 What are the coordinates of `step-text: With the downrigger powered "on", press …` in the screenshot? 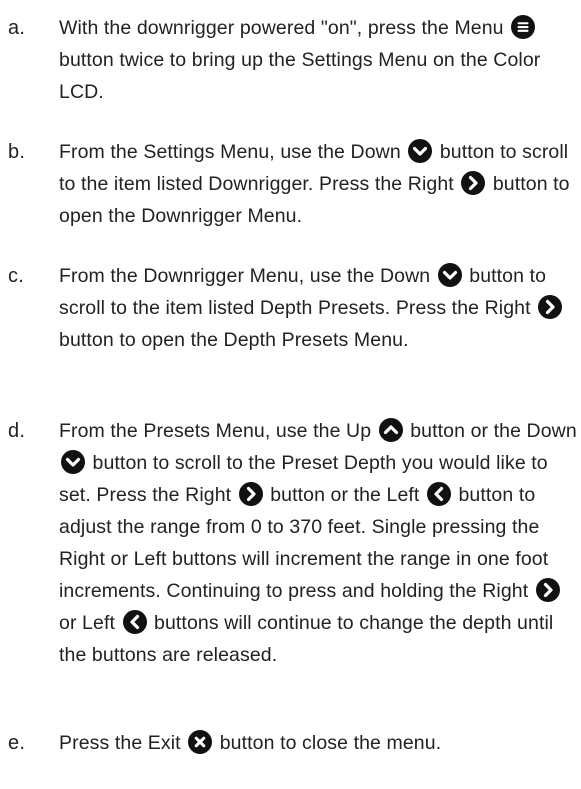 It's located at (320, 60).